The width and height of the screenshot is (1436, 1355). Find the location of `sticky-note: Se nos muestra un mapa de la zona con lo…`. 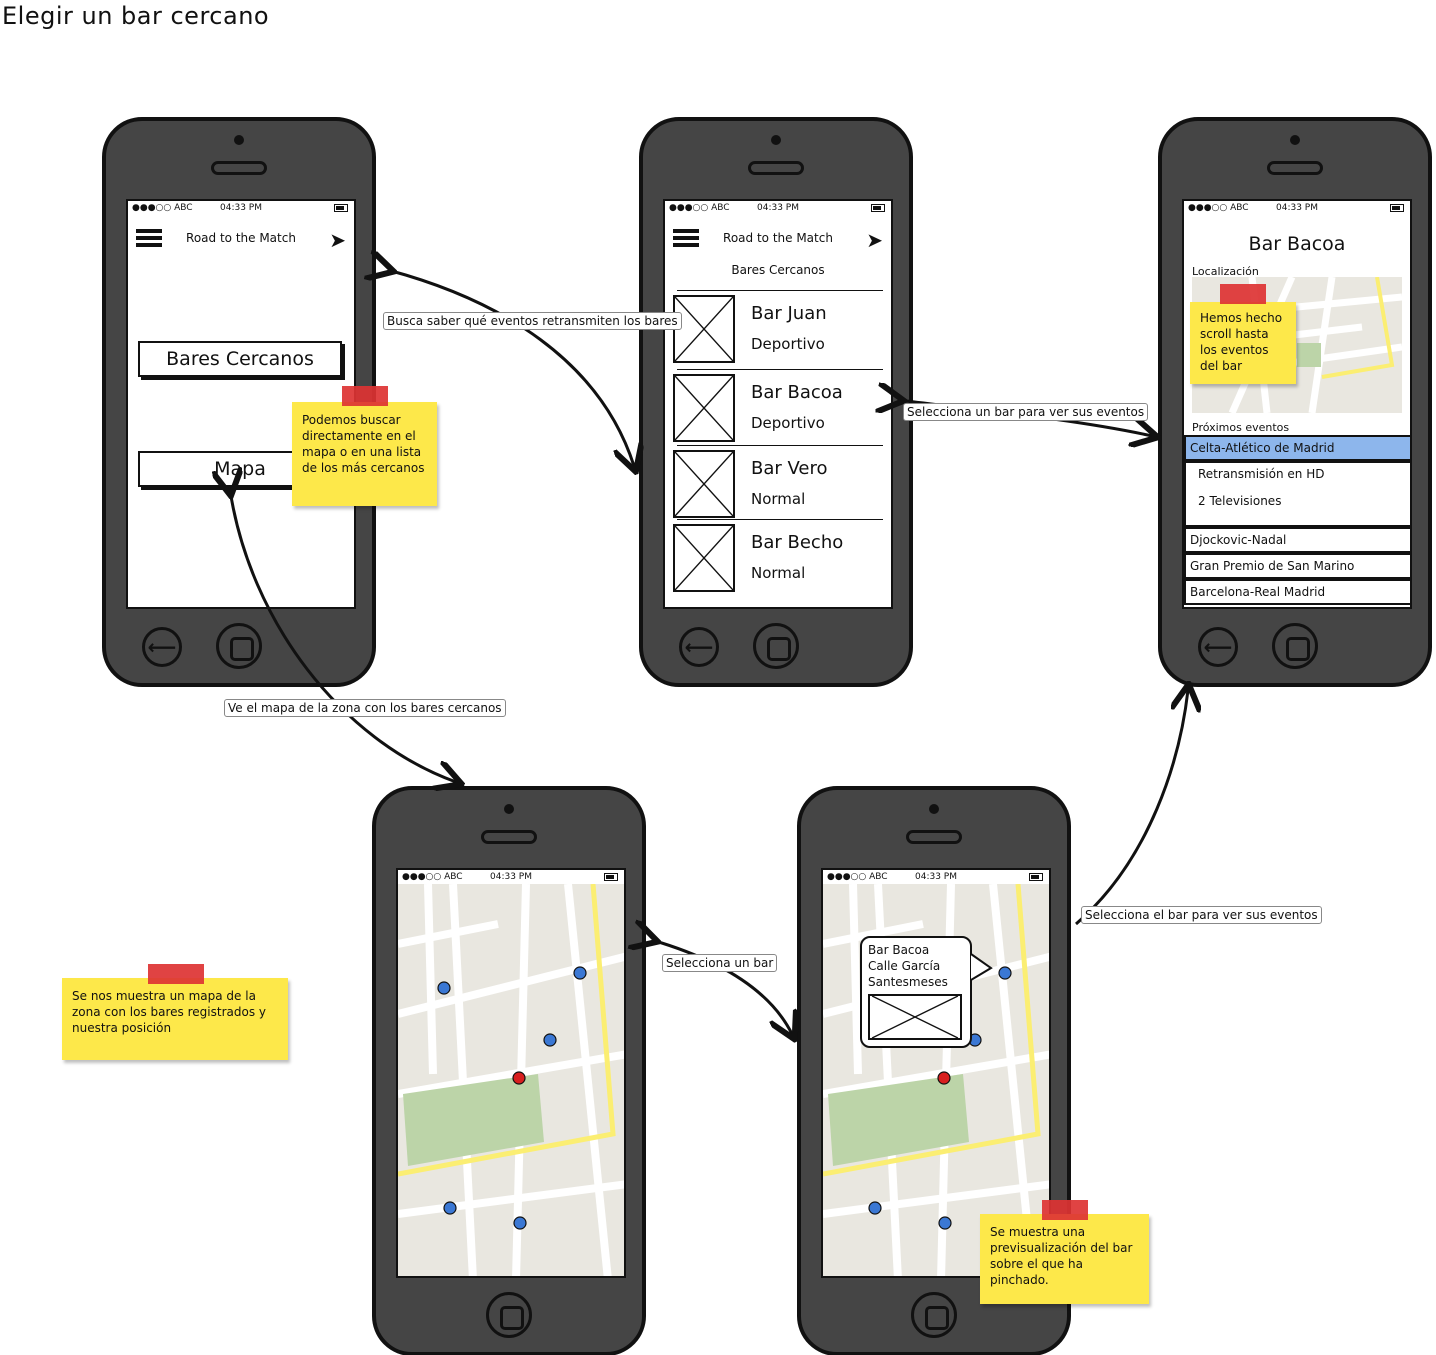

sticky-note: Se nos muestra un mapa de la zona con lo… is located at coordinates (175, 1012).